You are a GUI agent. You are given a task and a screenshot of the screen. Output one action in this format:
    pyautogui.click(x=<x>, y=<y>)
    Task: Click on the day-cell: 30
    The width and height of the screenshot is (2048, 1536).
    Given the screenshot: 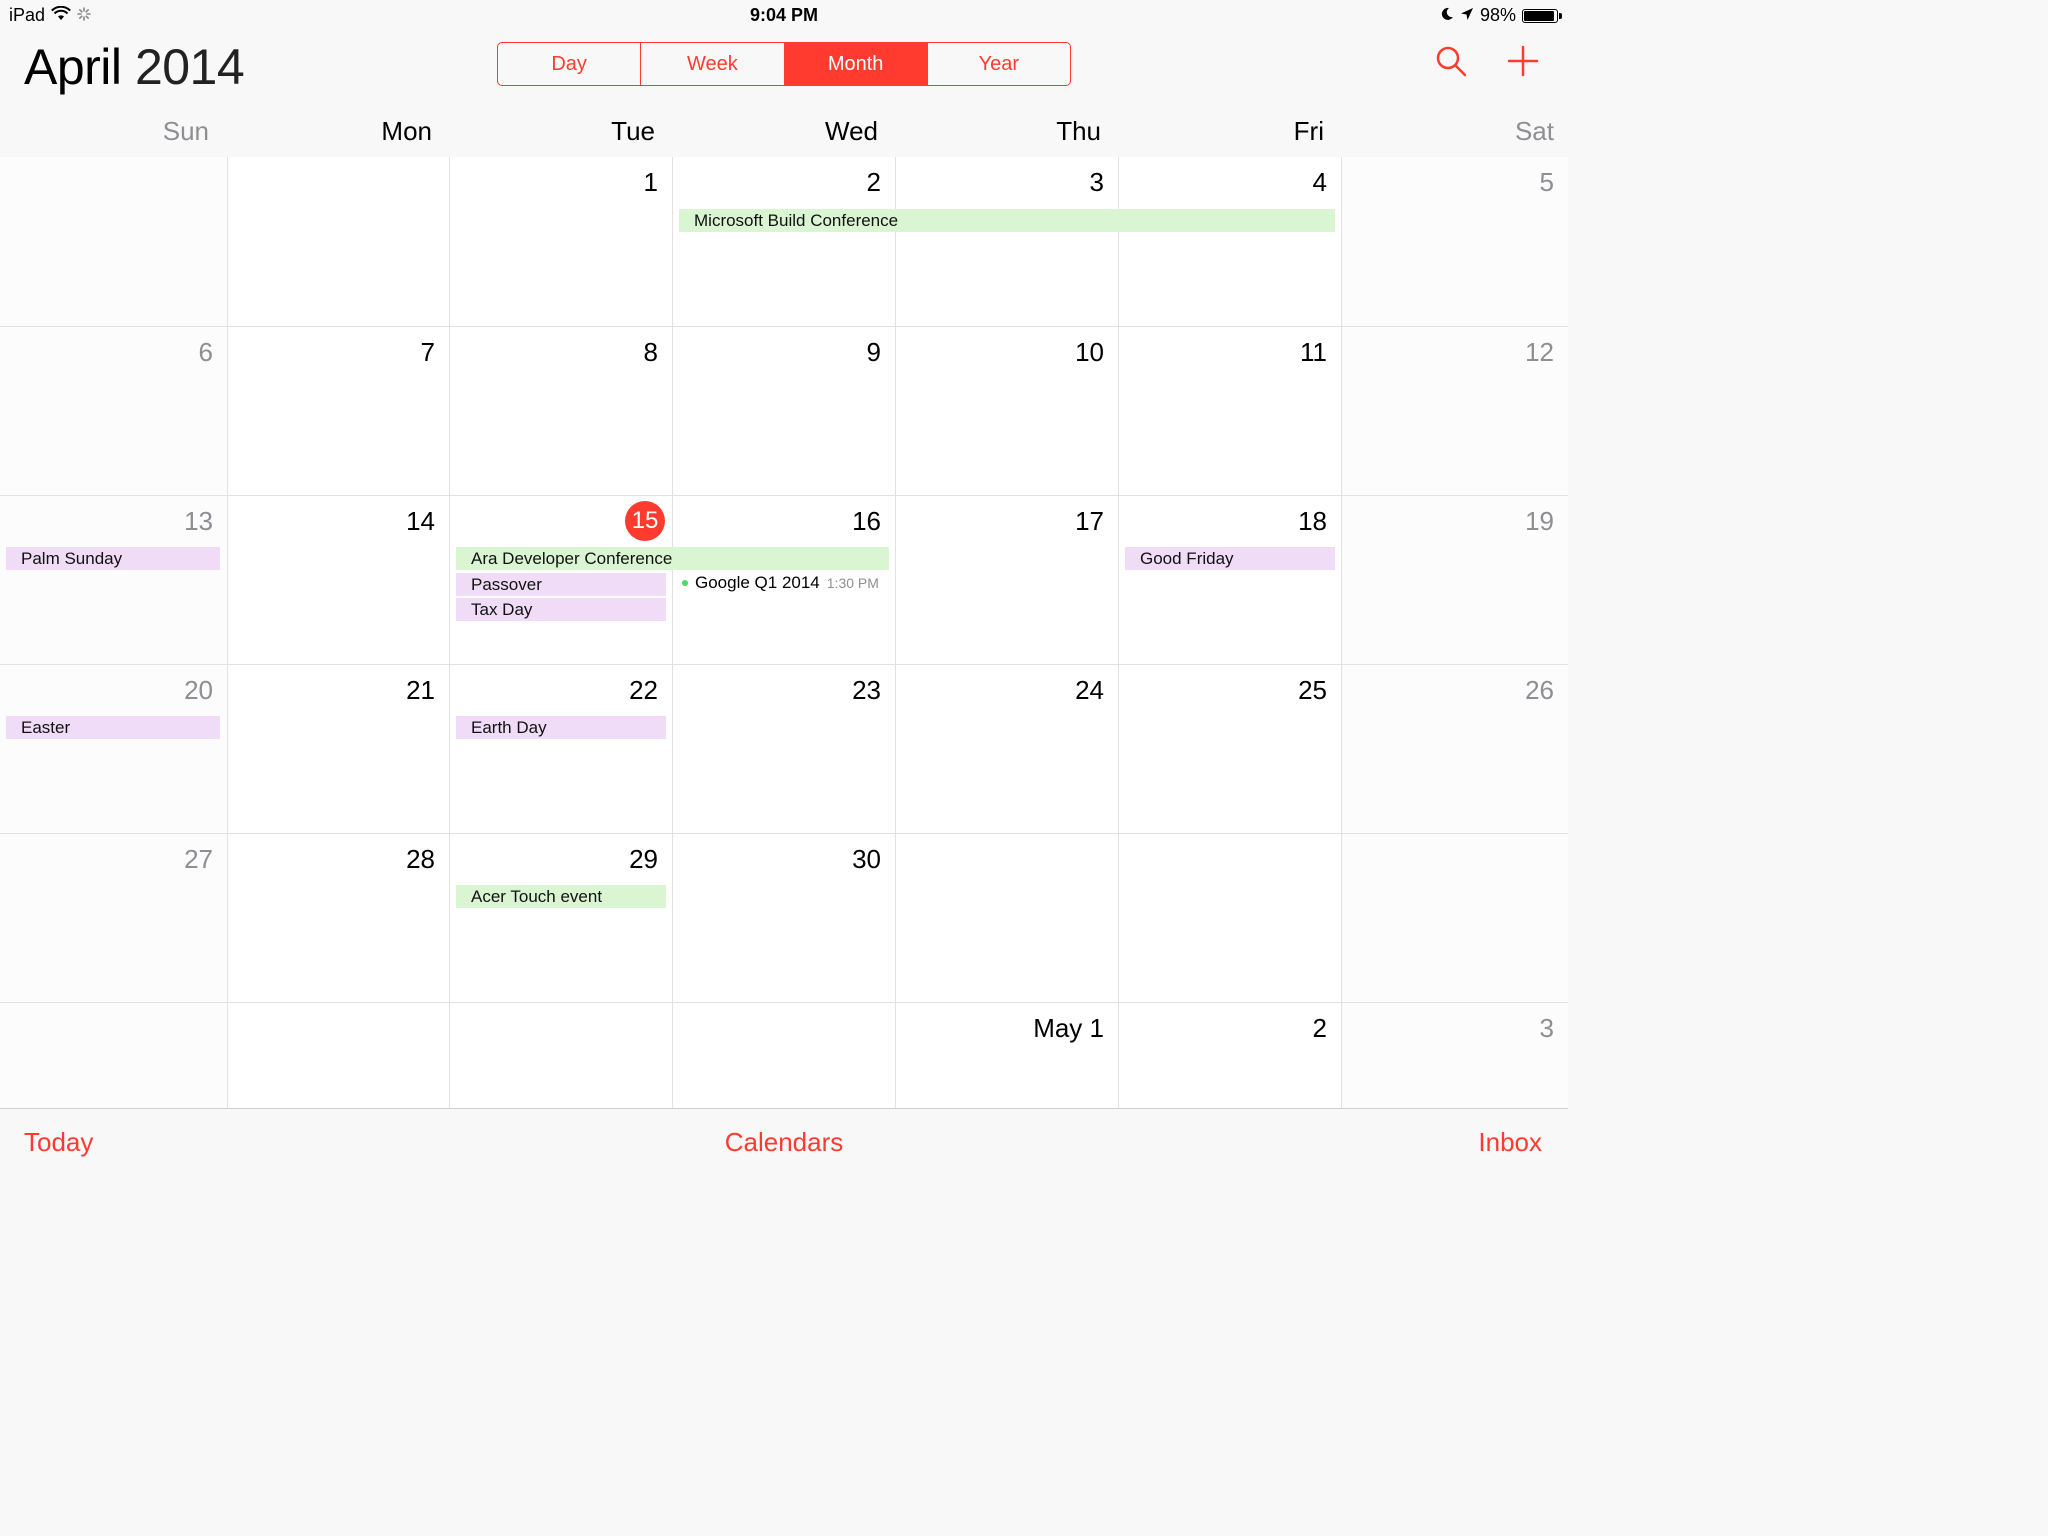 What is the action you would take?
    pyautogui.click(x=784, y=918)
    